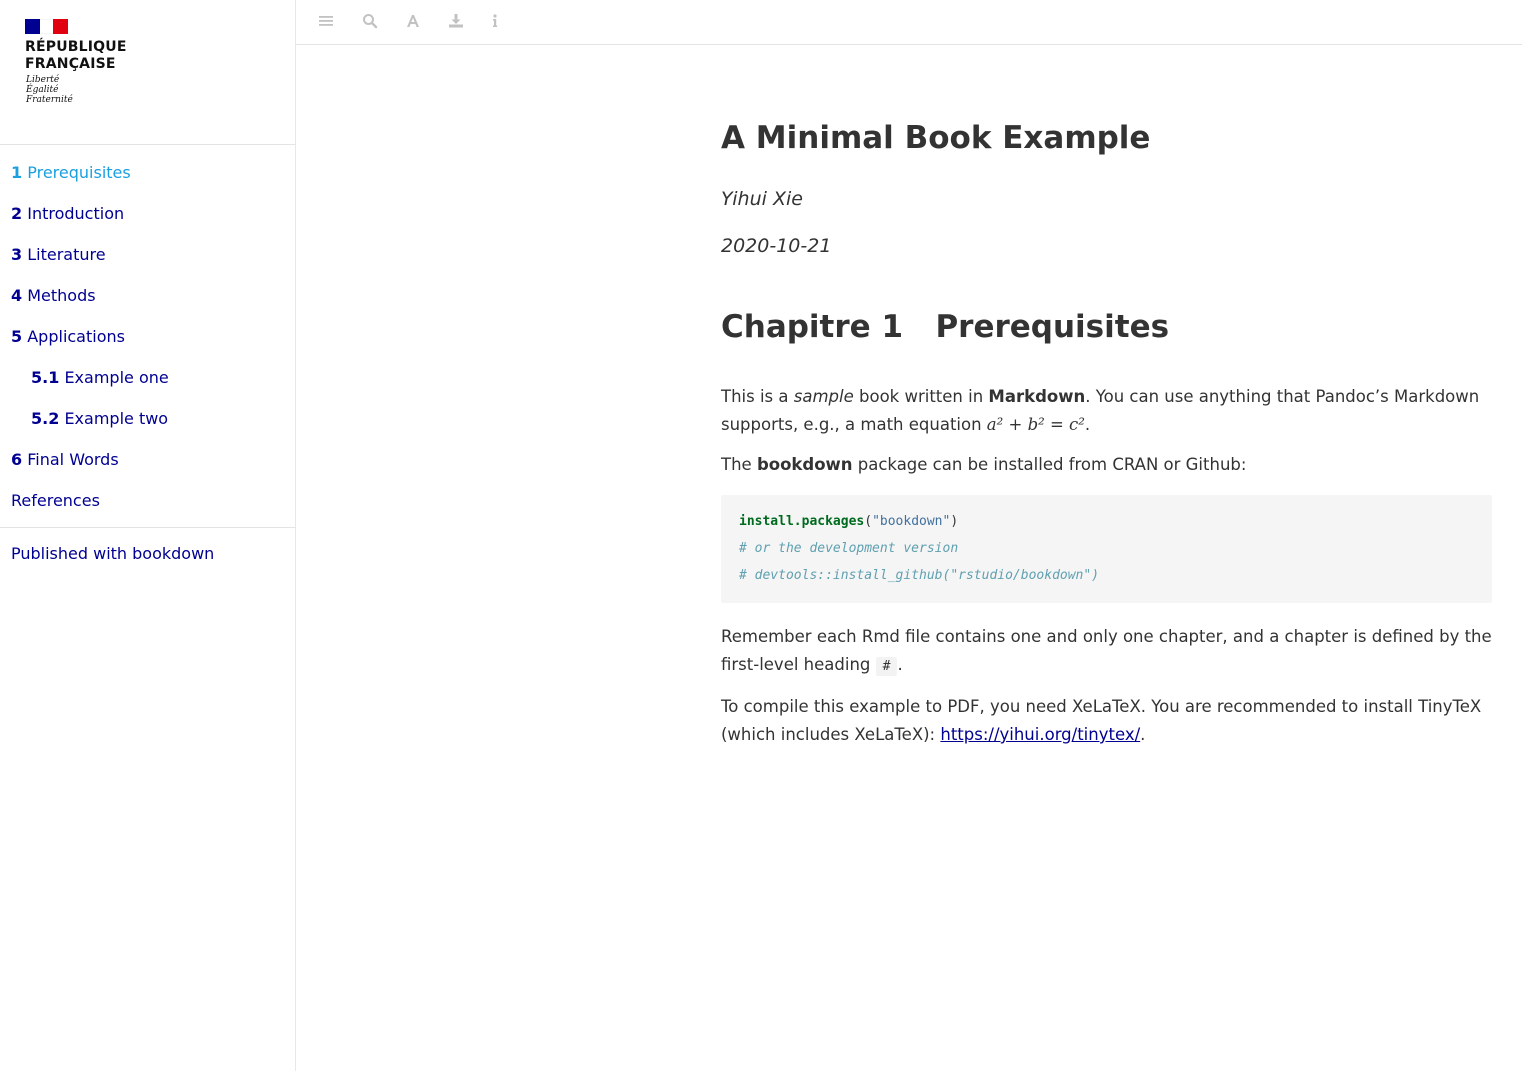 This screenshot has width=1522, height=1071. What do you see at coordinates (823, 396) in the screenshot?
I see `emphasis-sample: sample` at bounding box center [823, 396].